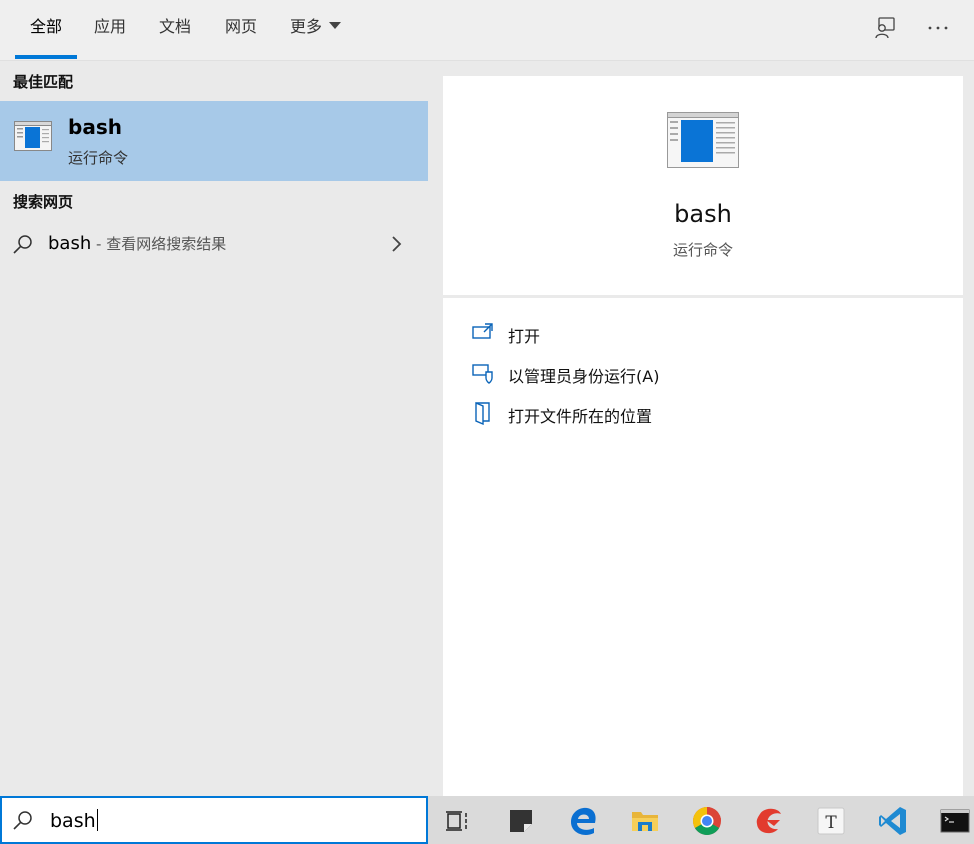 The image size is (974, 844). Describe the element at coordinates (703, 214) in the screenshot. I see `preview-title: bash` at that location.